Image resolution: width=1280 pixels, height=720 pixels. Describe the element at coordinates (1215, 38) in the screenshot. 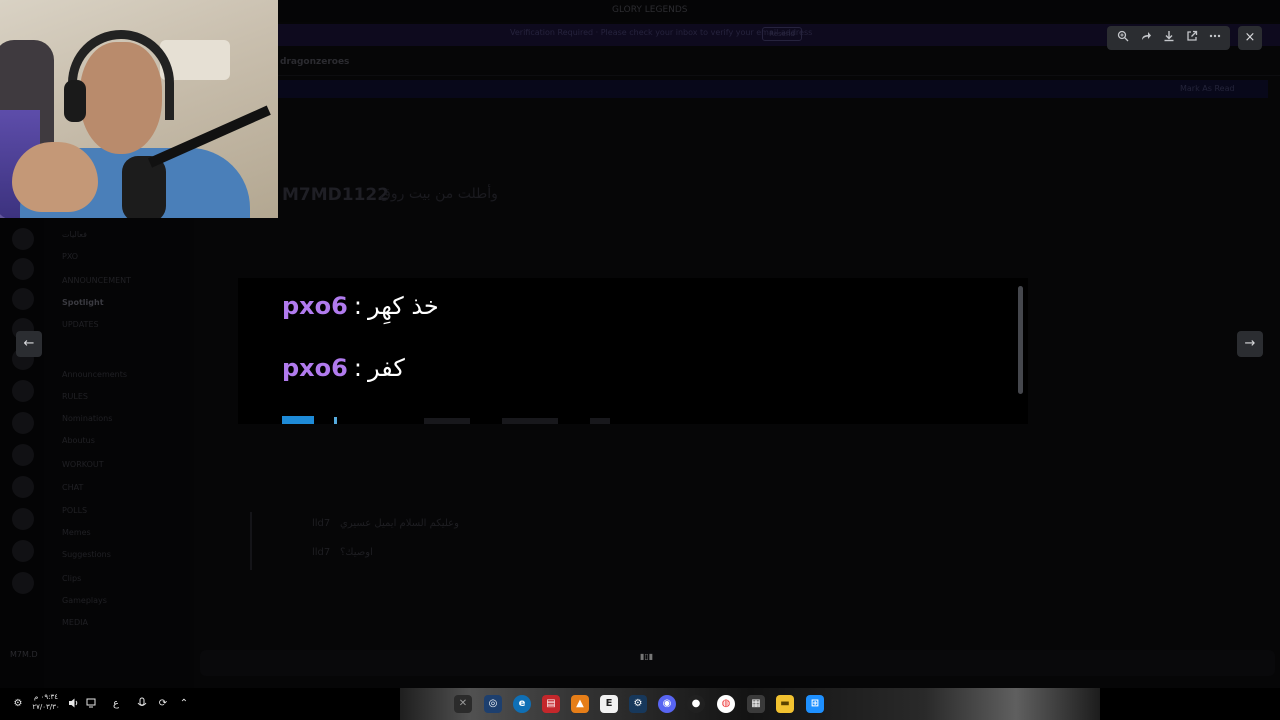

I see `more-icon` at that location.